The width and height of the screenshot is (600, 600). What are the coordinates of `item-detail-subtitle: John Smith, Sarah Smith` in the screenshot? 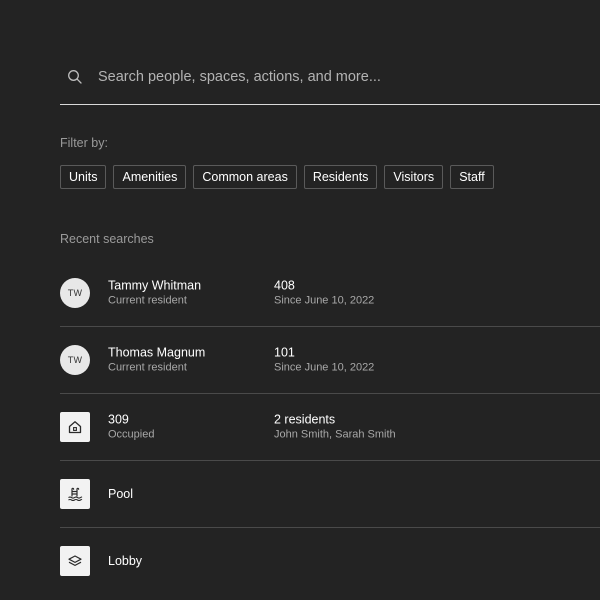 It's located at (335, 434).